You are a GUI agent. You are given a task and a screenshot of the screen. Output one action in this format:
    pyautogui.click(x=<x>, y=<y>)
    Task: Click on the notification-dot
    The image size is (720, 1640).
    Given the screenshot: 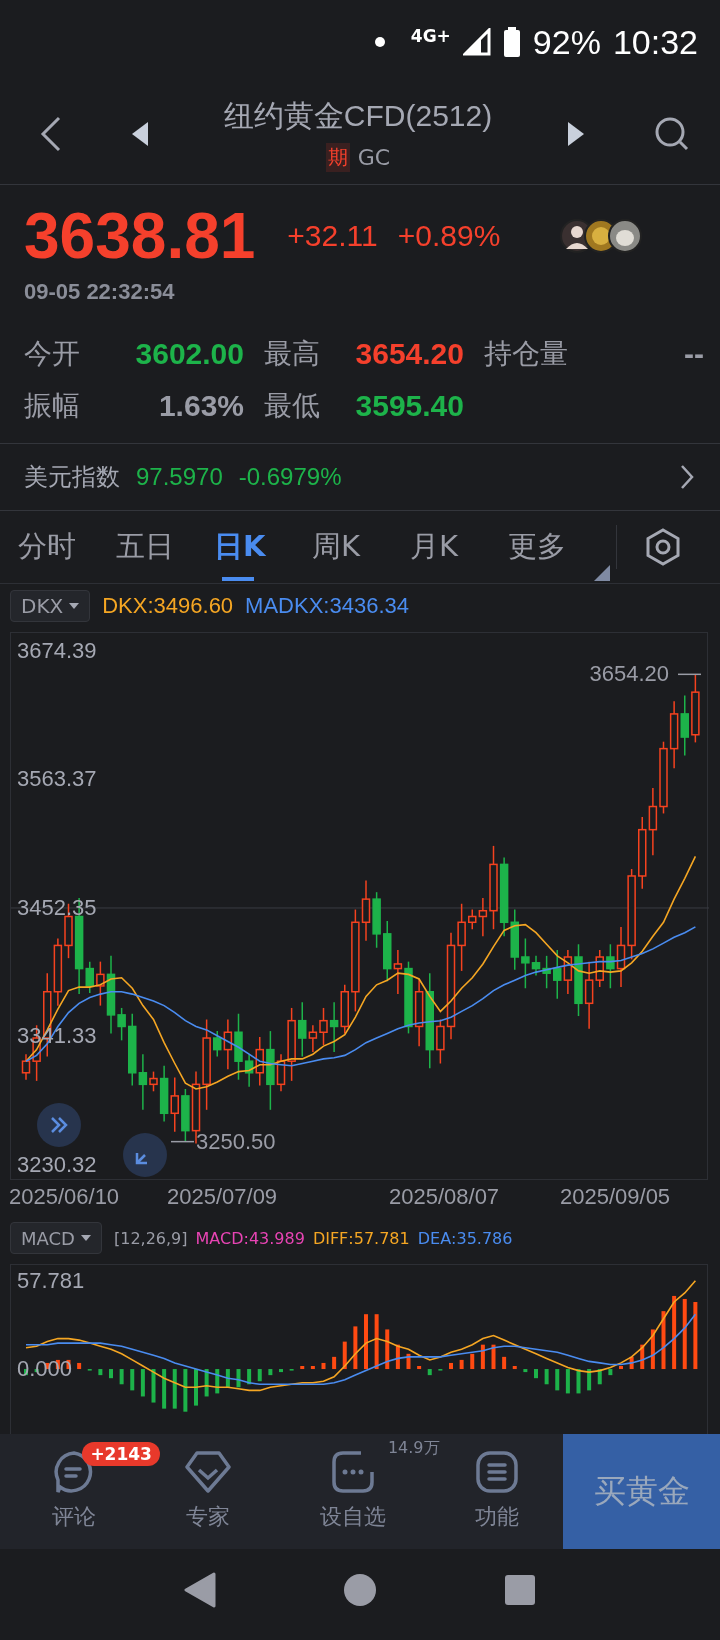 What is the action you would take?
    pyautogui.click(x=379, y=42)
    